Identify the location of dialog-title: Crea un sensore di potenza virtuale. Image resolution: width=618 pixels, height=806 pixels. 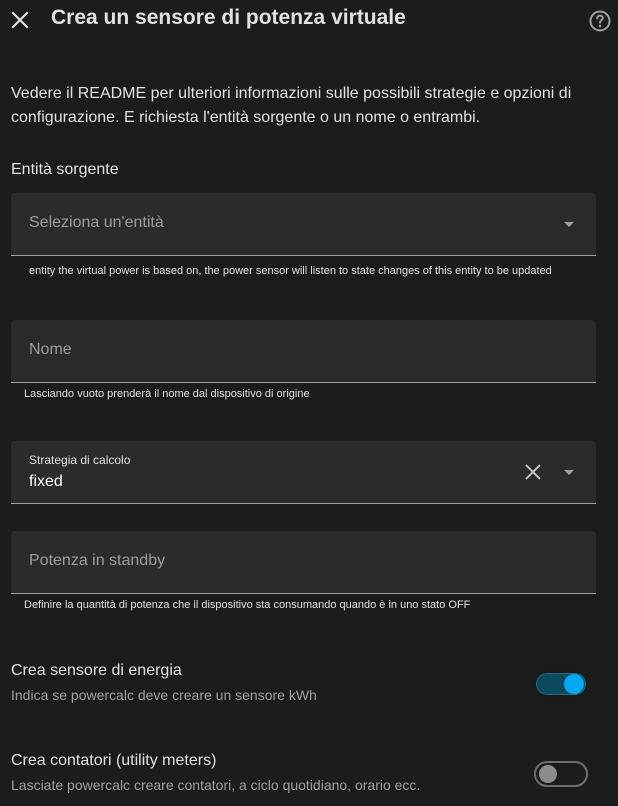
(228, 17).